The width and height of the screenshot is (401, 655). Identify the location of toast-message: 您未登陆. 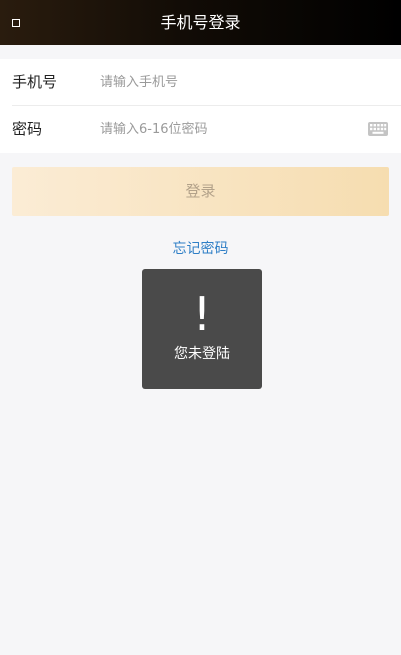
(202, 354).